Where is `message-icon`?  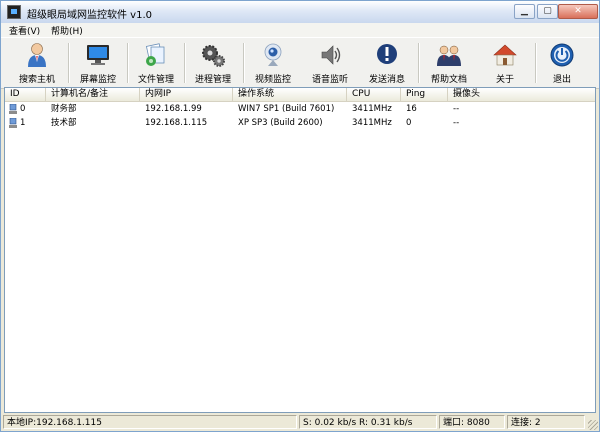 message-icon is located at coordinates (387, 54).